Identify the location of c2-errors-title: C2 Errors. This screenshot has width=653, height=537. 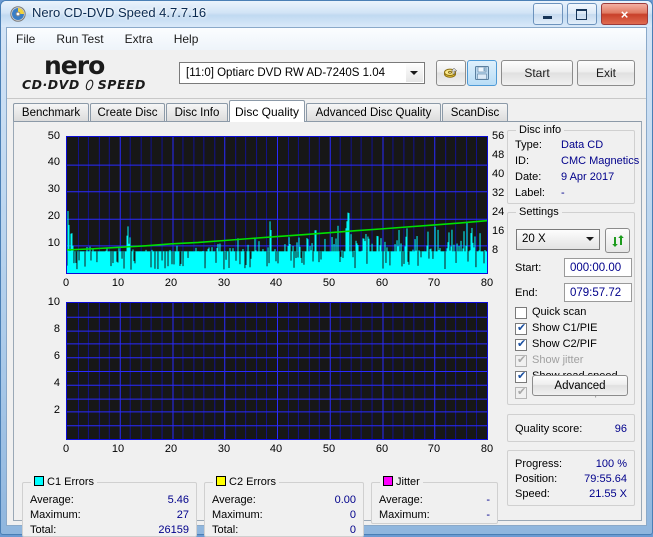
(246, 482).